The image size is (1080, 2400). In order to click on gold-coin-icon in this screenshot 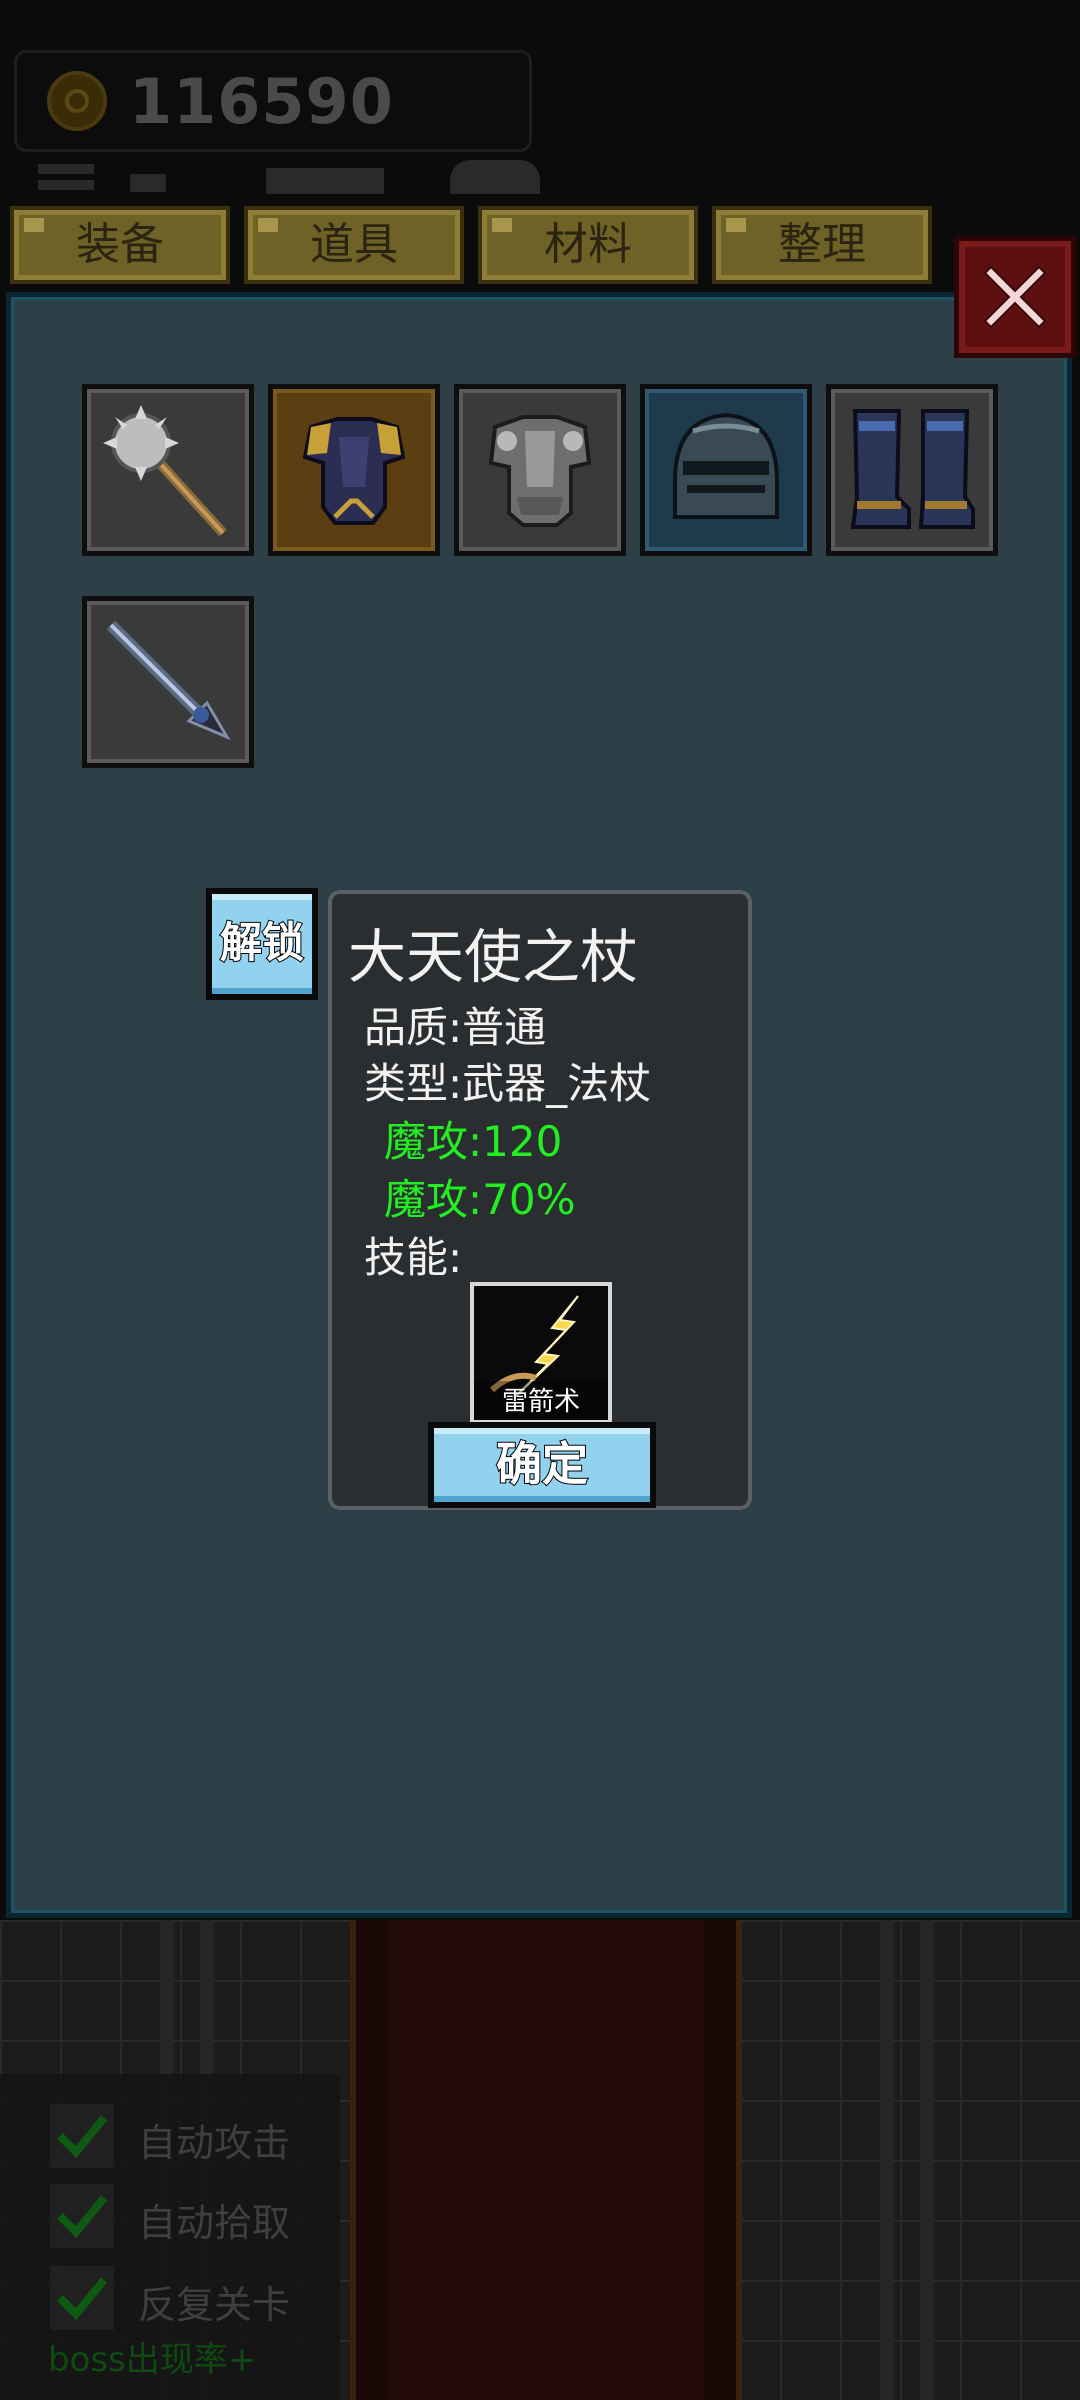, I will do `click(77, 101)`.